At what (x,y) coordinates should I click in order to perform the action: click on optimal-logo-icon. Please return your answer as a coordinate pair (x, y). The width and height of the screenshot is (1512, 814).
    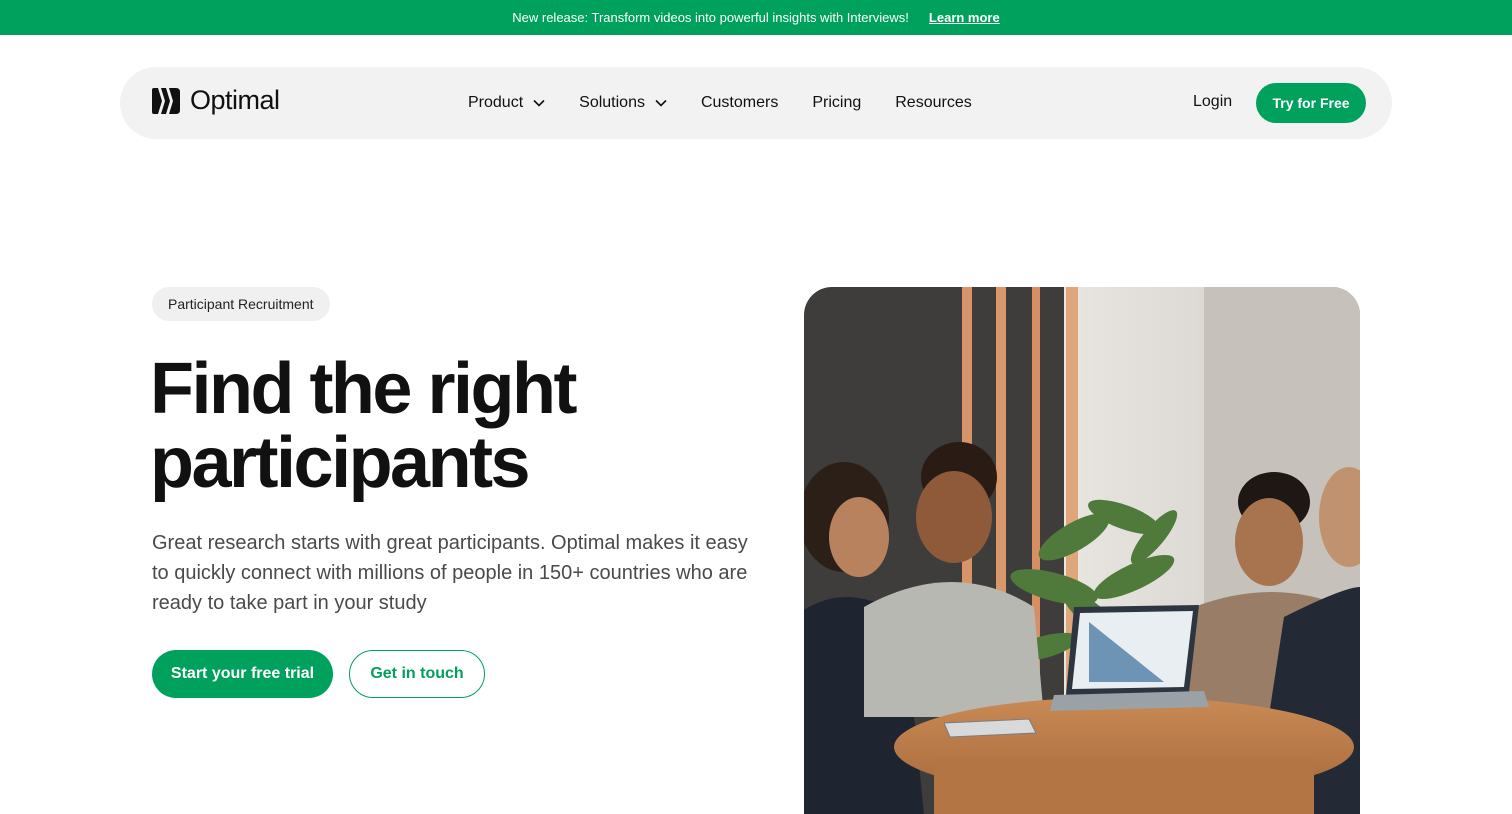
    Looking at the image, I should click on (166, 100).